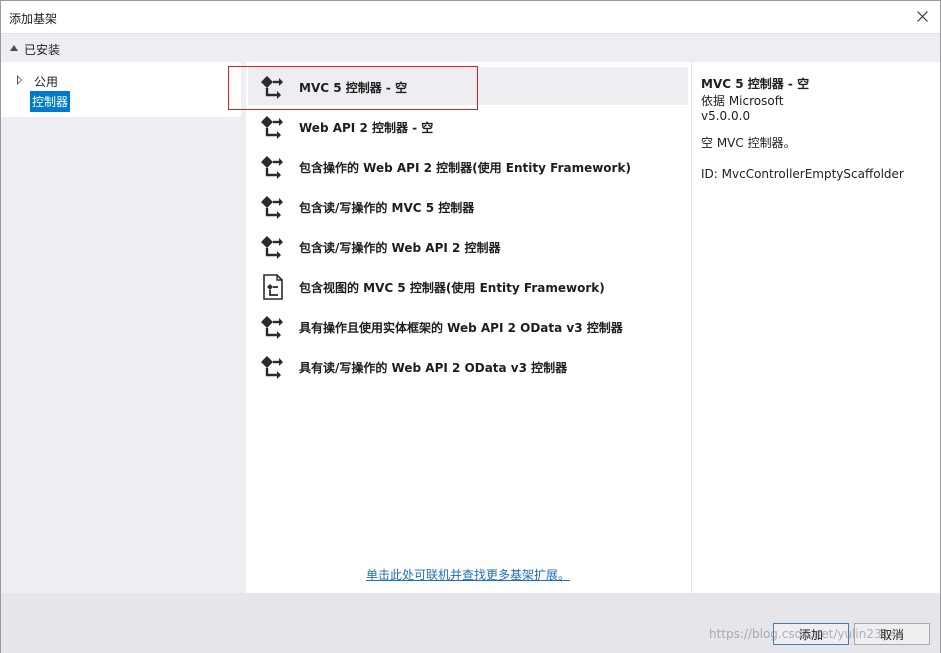  I want to click on detail-version: v5.0.0.0, so click(726, 116).